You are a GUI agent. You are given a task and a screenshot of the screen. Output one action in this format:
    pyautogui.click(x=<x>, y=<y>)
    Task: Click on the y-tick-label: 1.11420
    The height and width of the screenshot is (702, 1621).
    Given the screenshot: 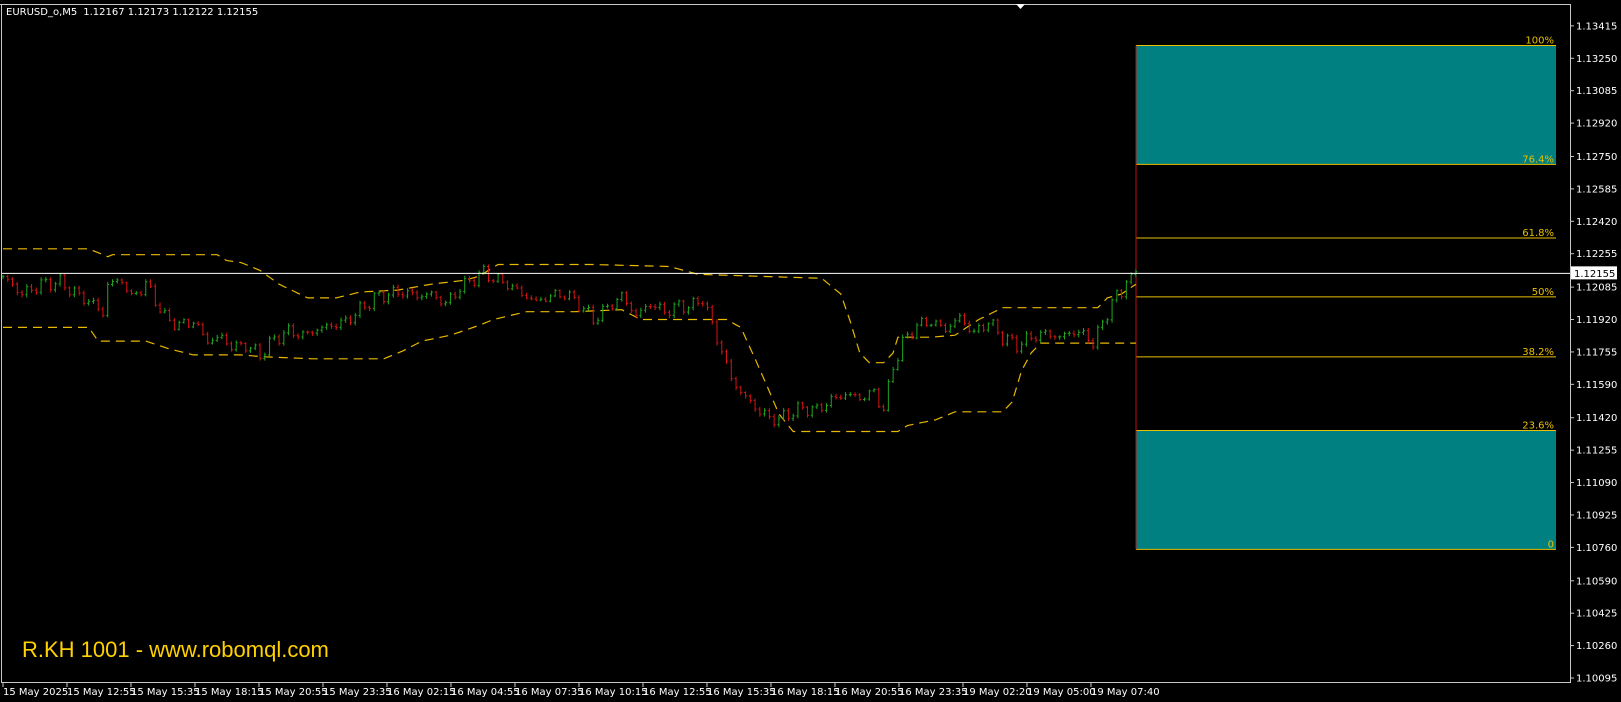 What is the action you would take?
    pyautogui.click(x=1596, y=418)
    